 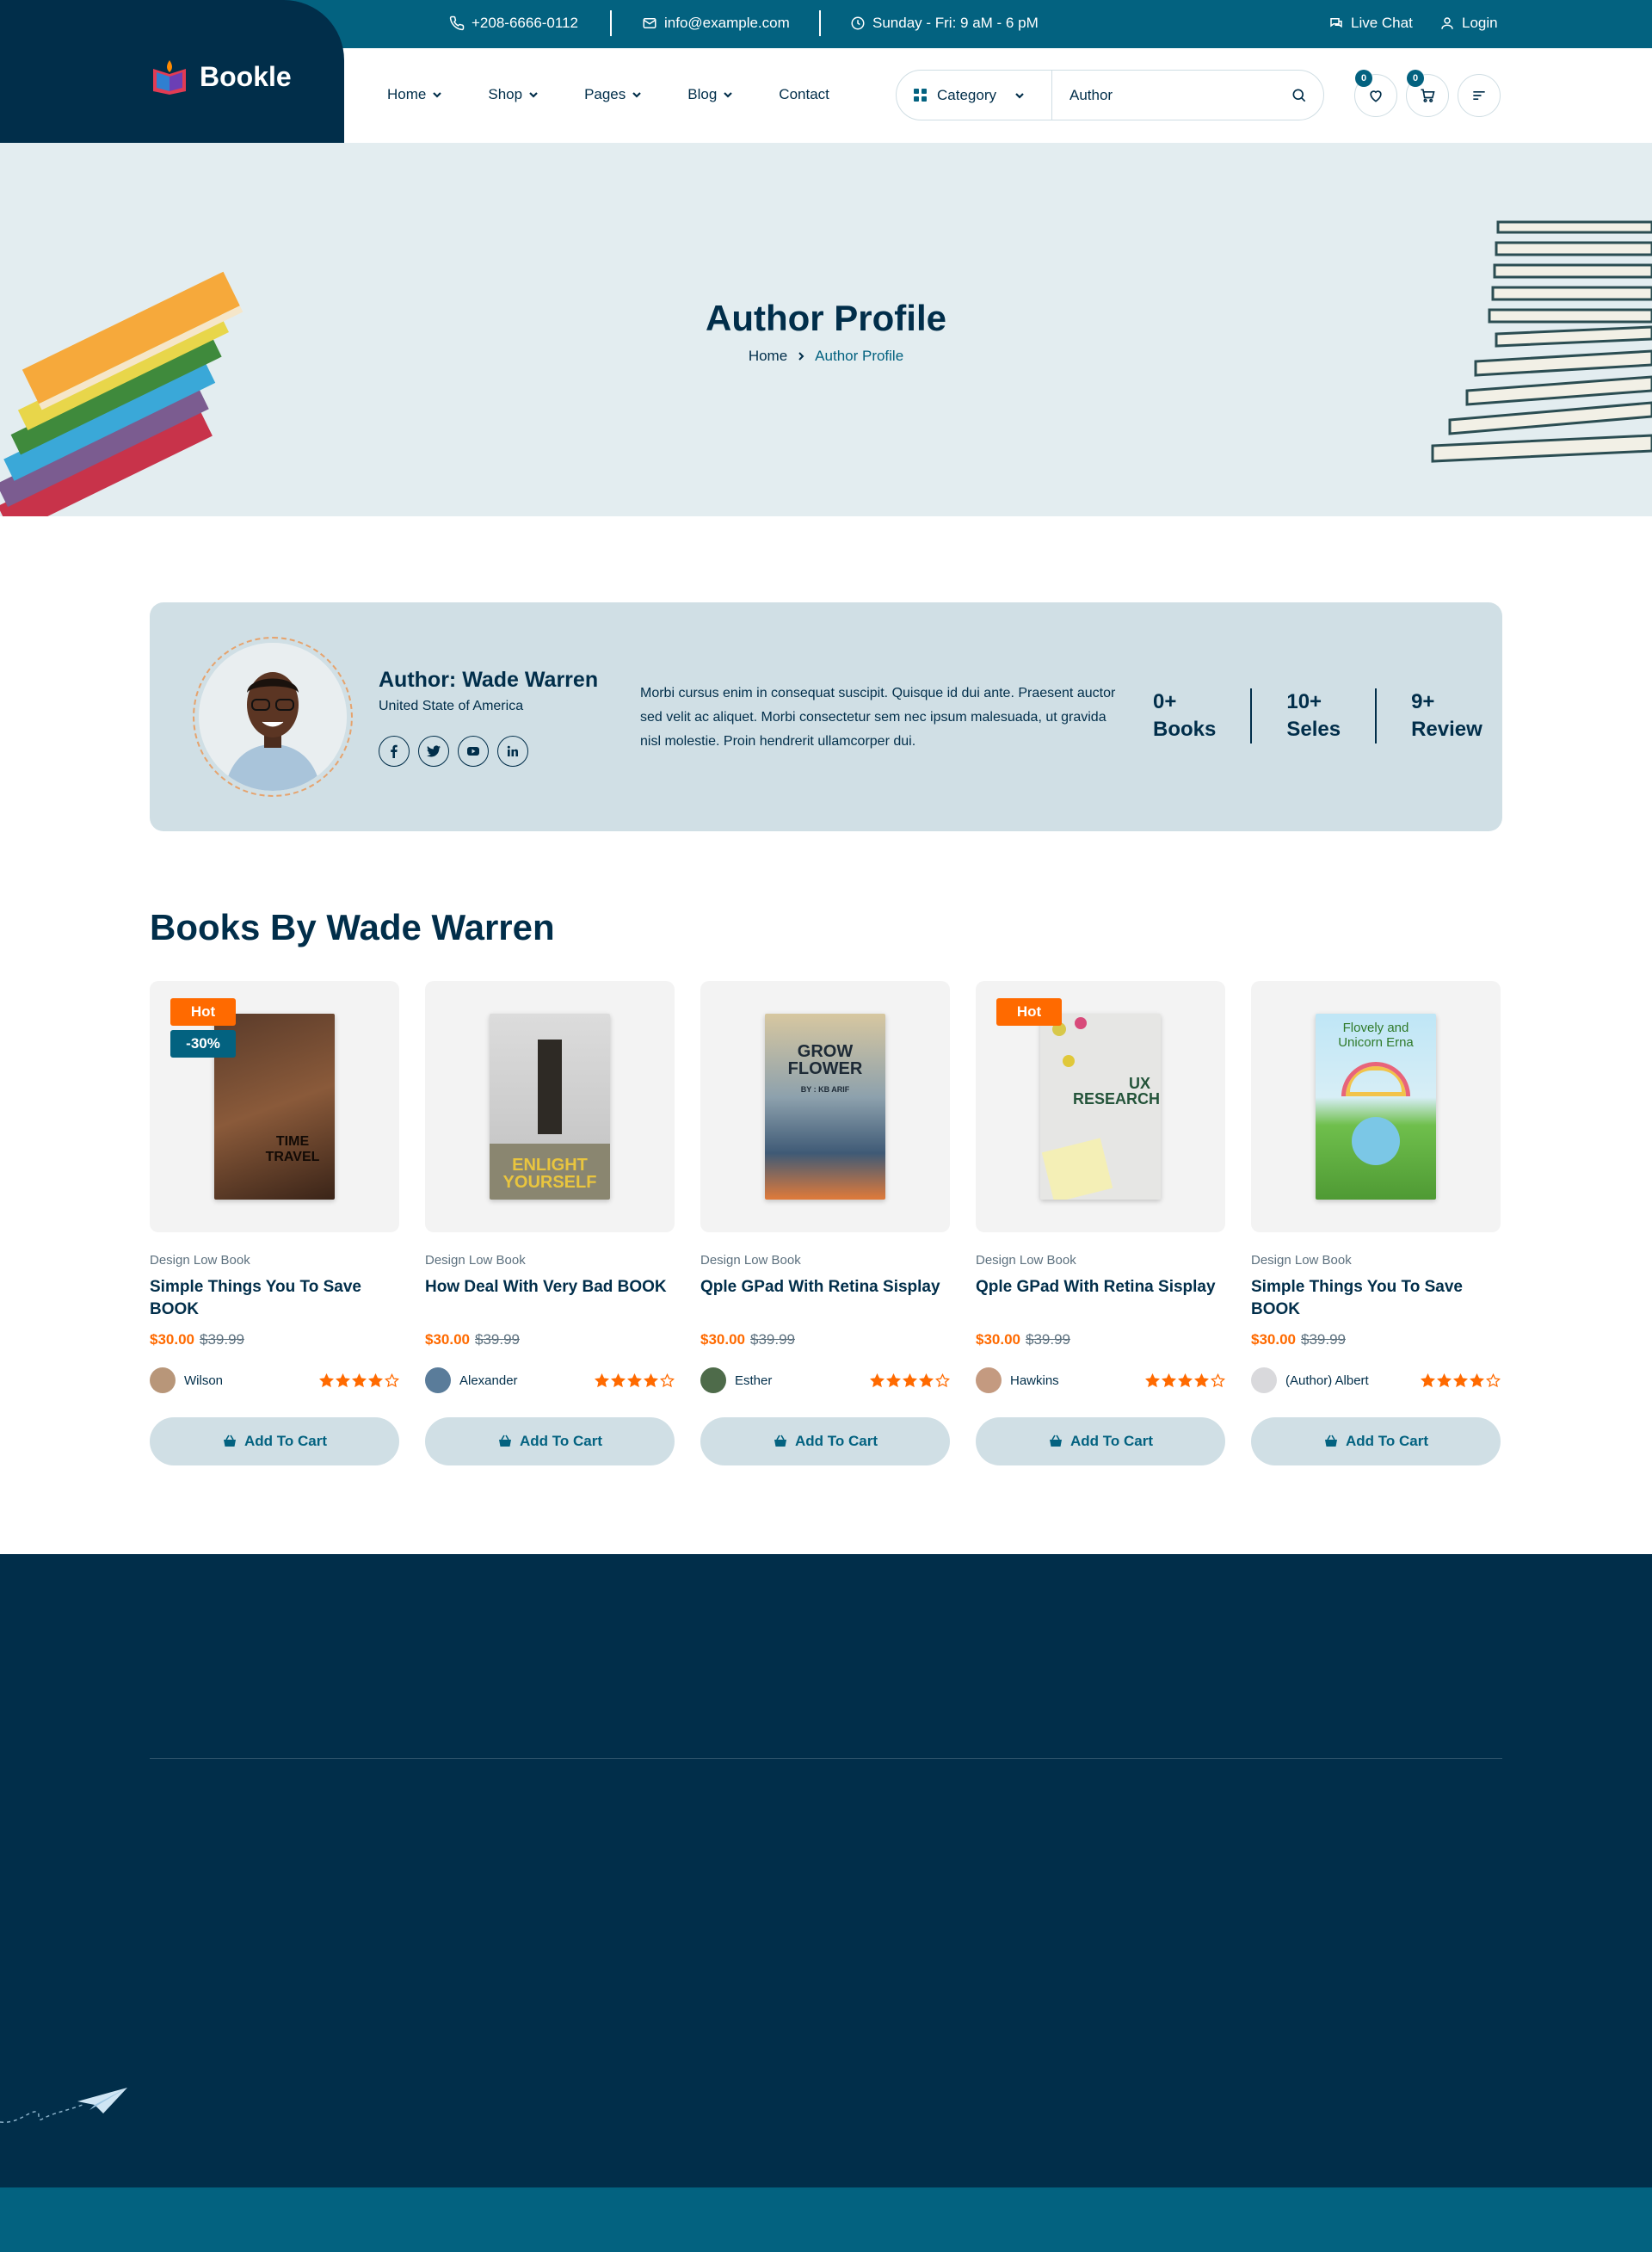 What do you see at coordinates (605, 94) in the screenshot?
I see `nav-pages-label: Pages` at bounding box center [605, 94].